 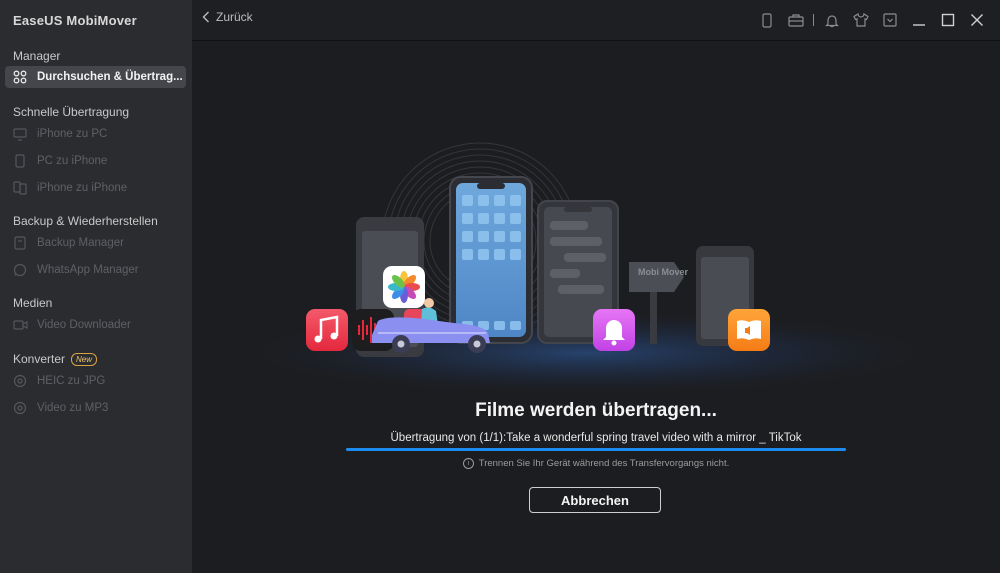 I want to click on progress-bar, so click(x=596, y=449).